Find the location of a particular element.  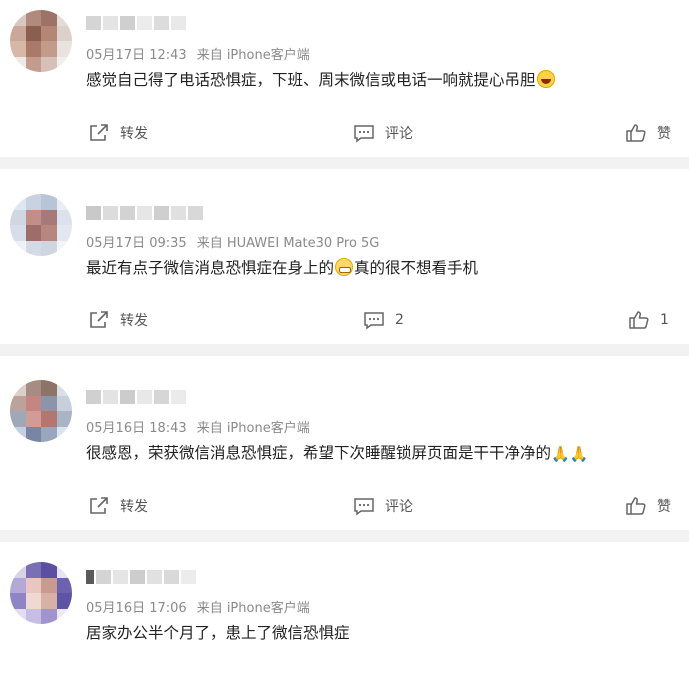

comment-text-body: 感觉自己得了电话恐惧症，下班、周末微信或电话一响就提心吊胆 is located at coordinates (311, 80).